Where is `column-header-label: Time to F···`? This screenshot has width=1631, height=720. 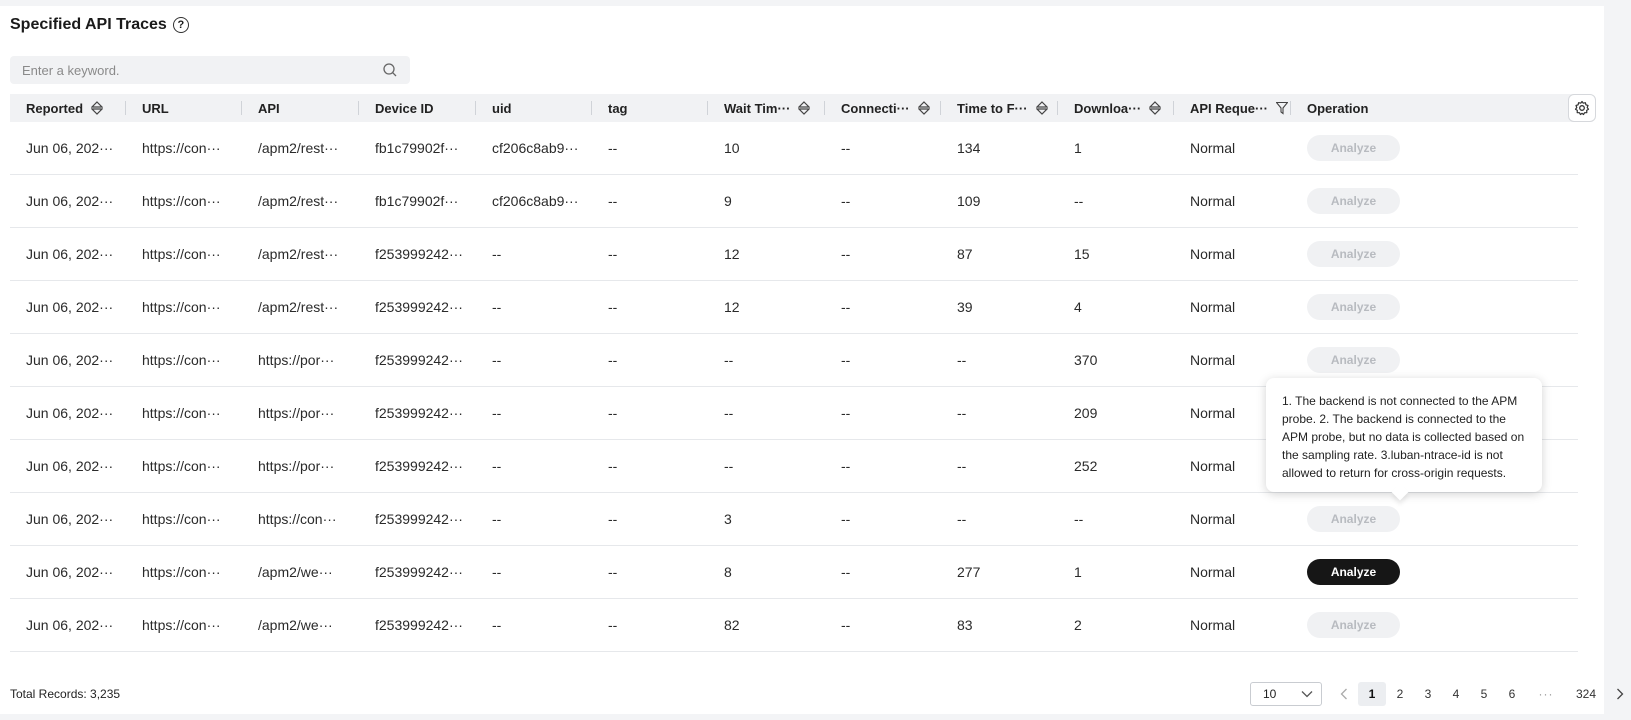
column-header-label: Time to F··· is located at coordinates (992, 108).